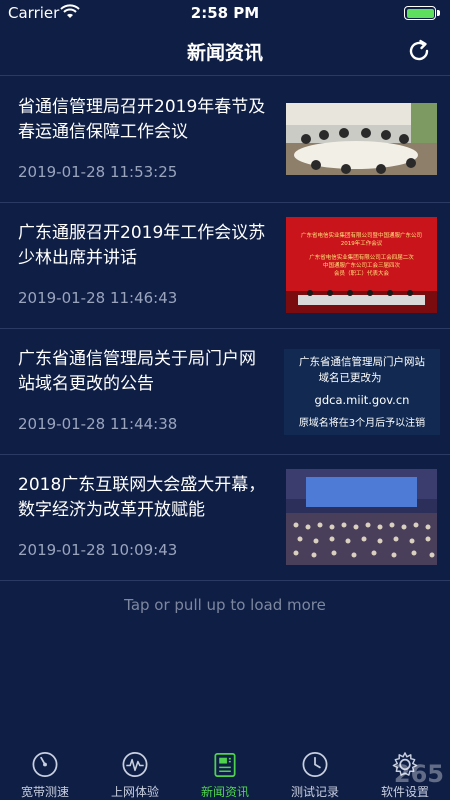 The height and width of the screenshot is (800, 450). What do you see at coordinates (98, 172) in the screenshot?
I see `news-time: 2019-01-28 11:53:25` at bounding box center [98, 172].